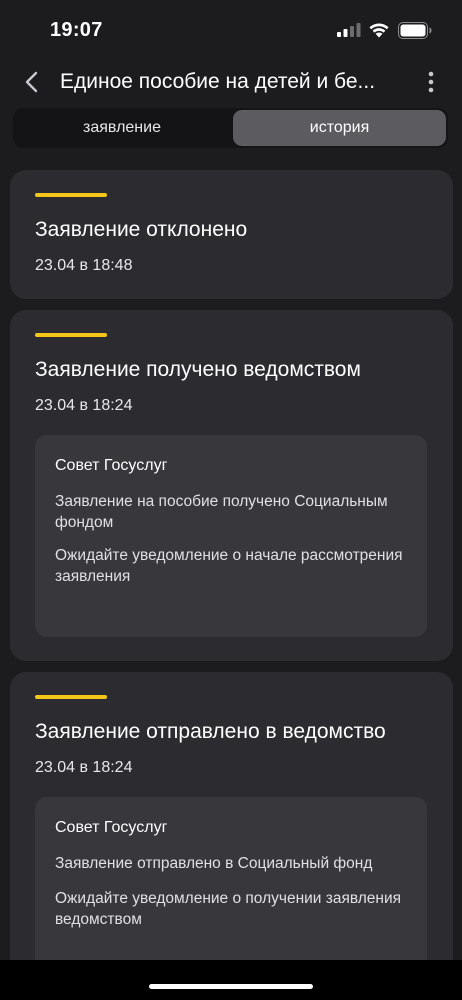  I want to click on history-event-card: Заявление отклонено 23.04 в 18:48, so click(231, 234).